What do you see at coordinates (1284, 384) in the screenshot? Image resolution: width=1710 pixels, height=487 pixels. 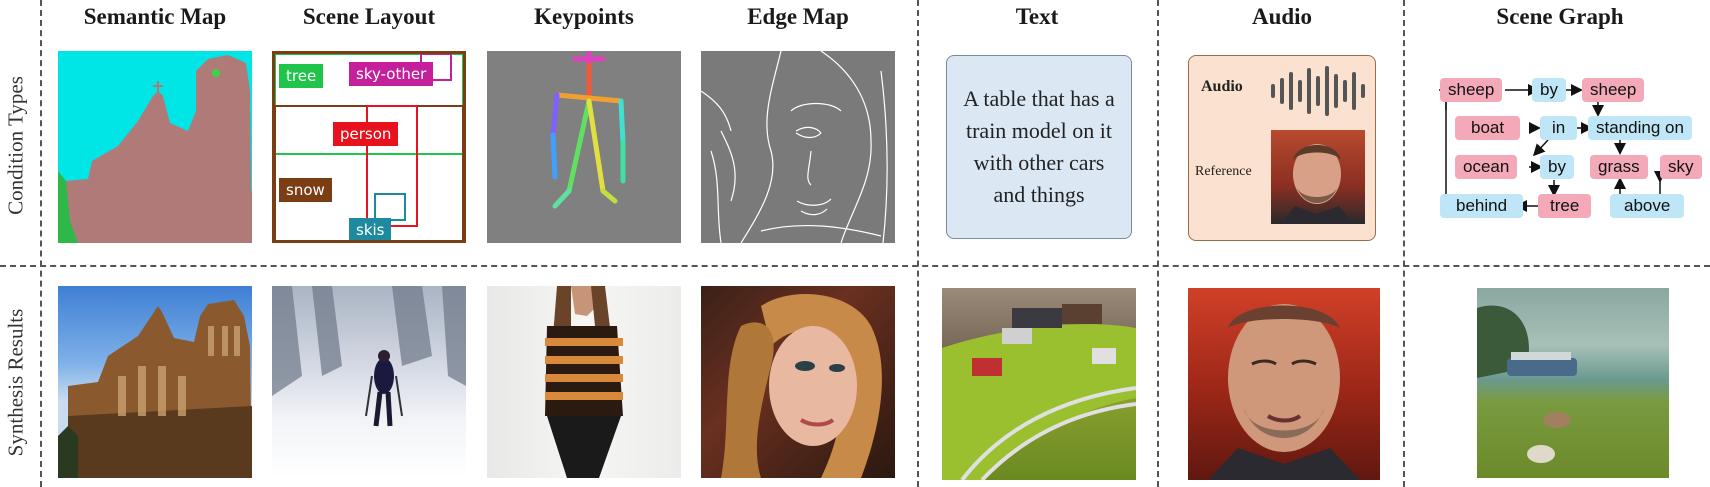 I see `result-man-face-image` at bounding box center [1284, 384].